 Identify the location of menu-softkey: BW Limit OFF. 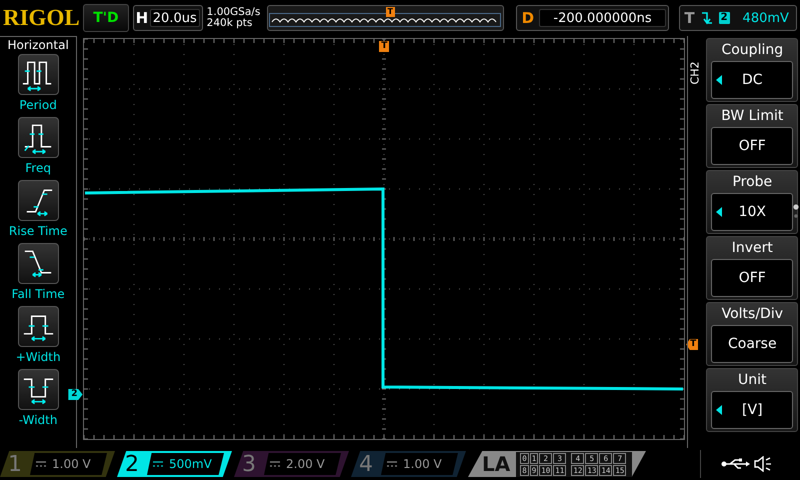
(752, 136).